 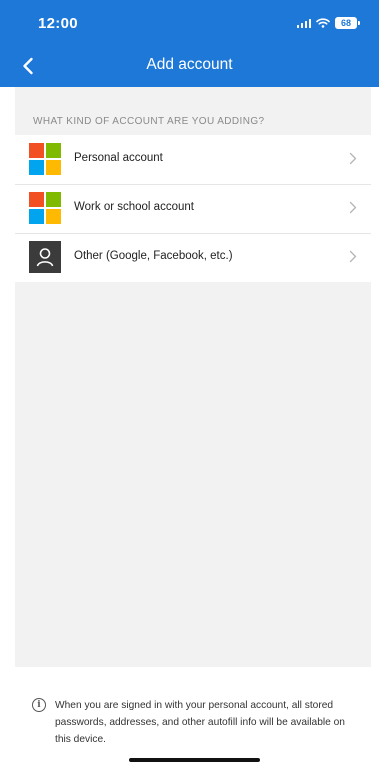 What do you see at coordinates (153, 256) in the screenshot?
I see `row-label: Other (Google, Facebook, etc.)` at bounding box center [153, 256].